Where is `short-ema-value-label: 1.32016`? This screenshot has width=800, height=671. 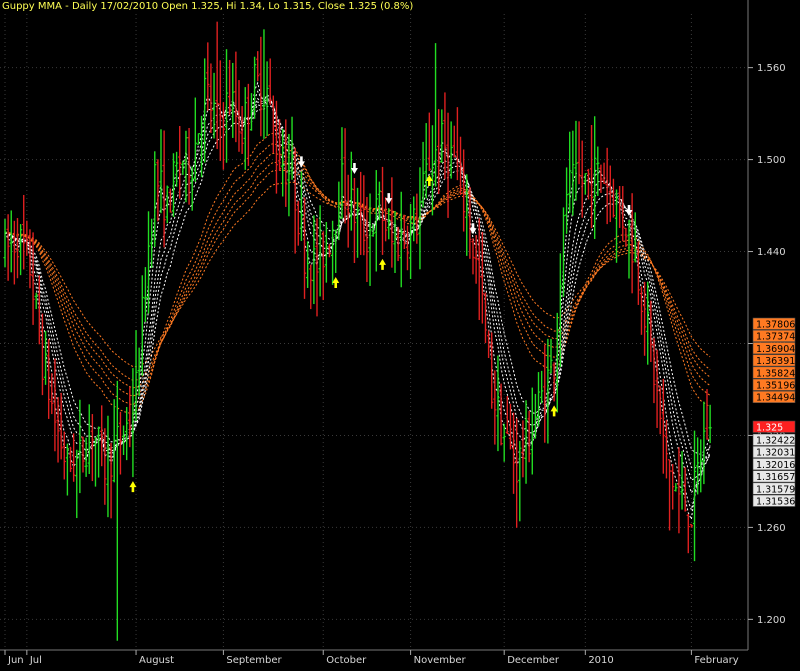
short-ema-value-label: 1.32016 is located at coordinates (774, 464).